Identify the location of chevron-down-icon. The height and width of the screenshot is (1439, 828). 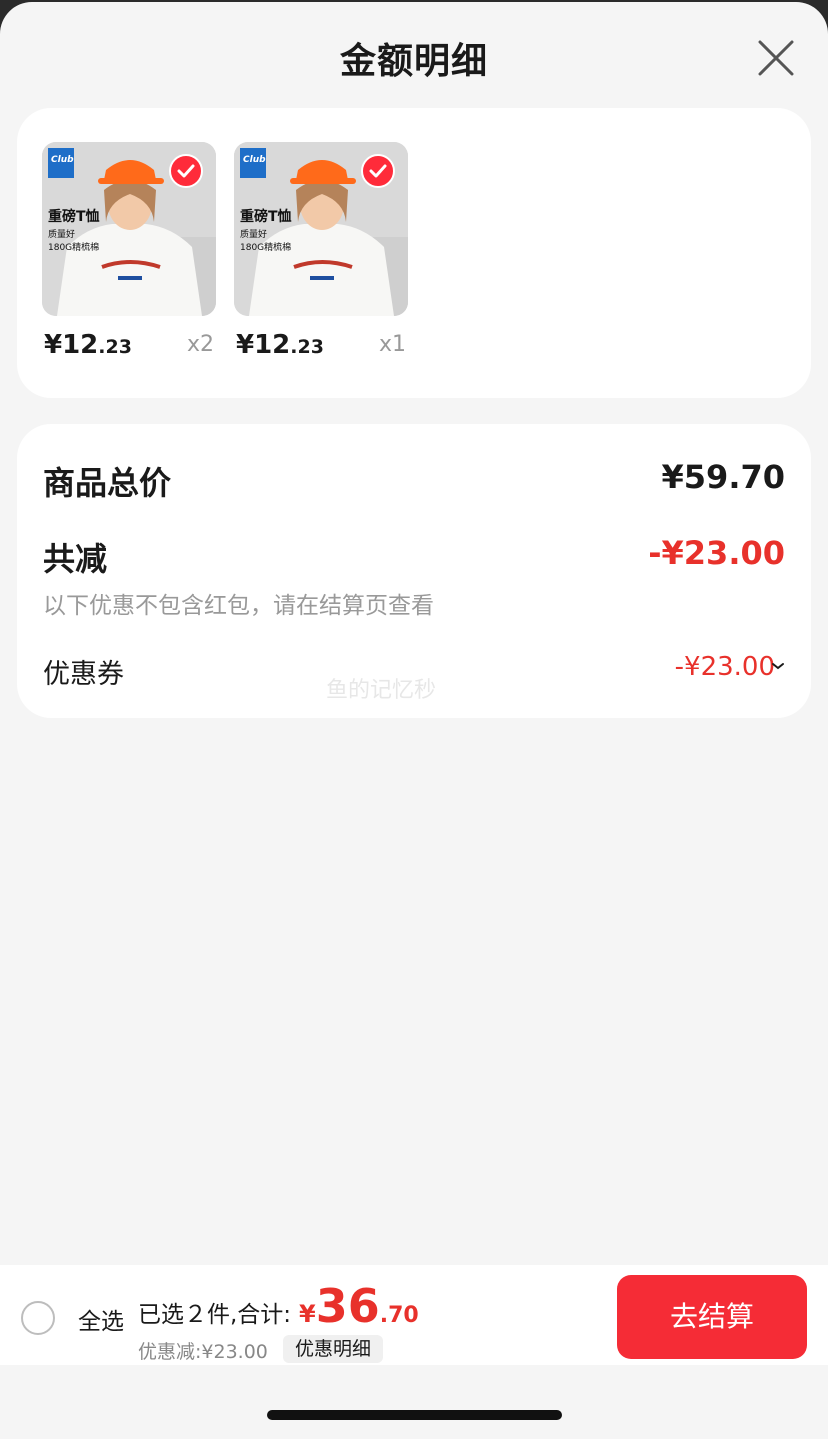
(778, 665).